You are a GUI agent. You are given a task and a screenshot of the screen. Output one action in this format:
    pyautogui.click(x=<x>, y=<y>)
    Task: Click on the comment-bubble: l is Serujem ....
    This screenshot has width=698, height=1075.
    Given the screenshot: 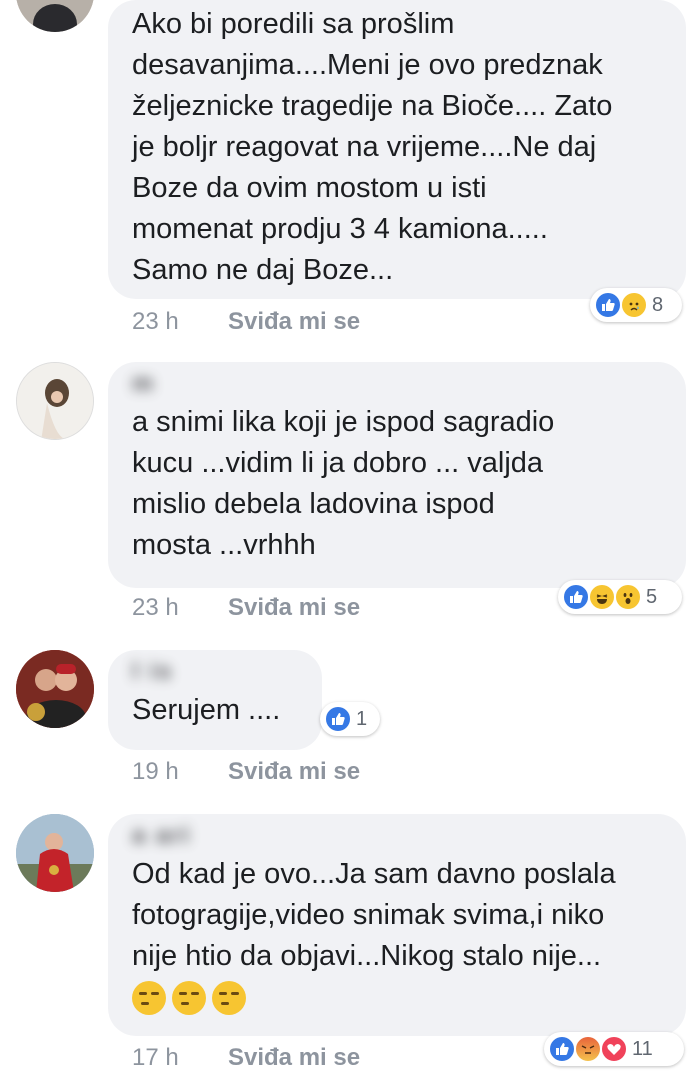 What is the action you would take?
    pyautogui.click(x=215, y=700)
    